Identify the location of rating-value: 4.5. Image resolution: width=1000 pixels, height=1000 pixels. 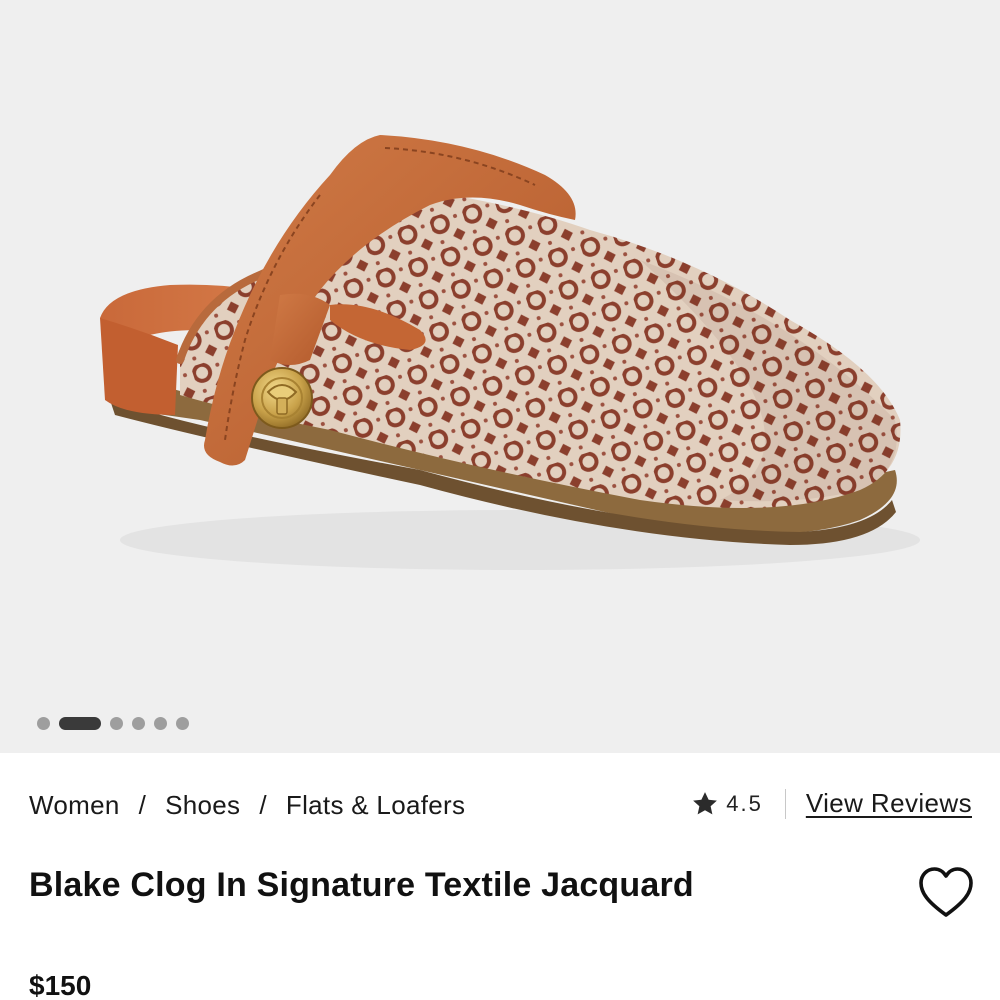
(744, 803).